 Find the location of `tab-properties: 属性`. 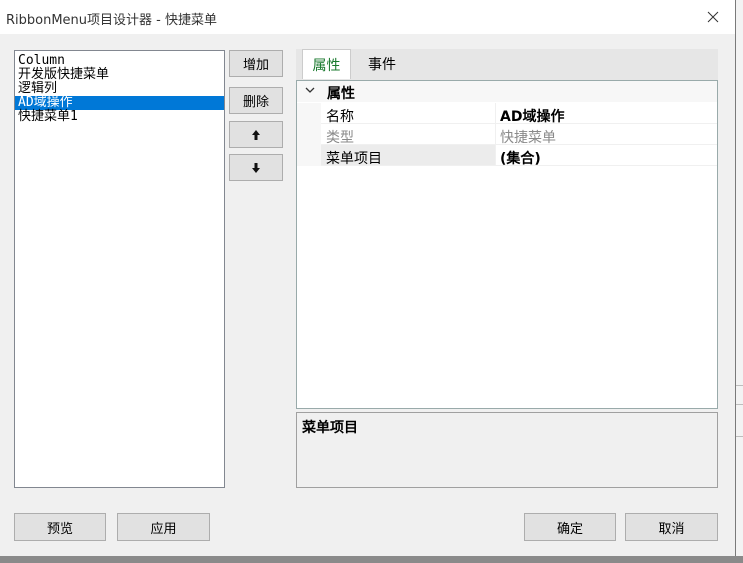

tab-properties: 属性 is located at coordinates (326, 64).